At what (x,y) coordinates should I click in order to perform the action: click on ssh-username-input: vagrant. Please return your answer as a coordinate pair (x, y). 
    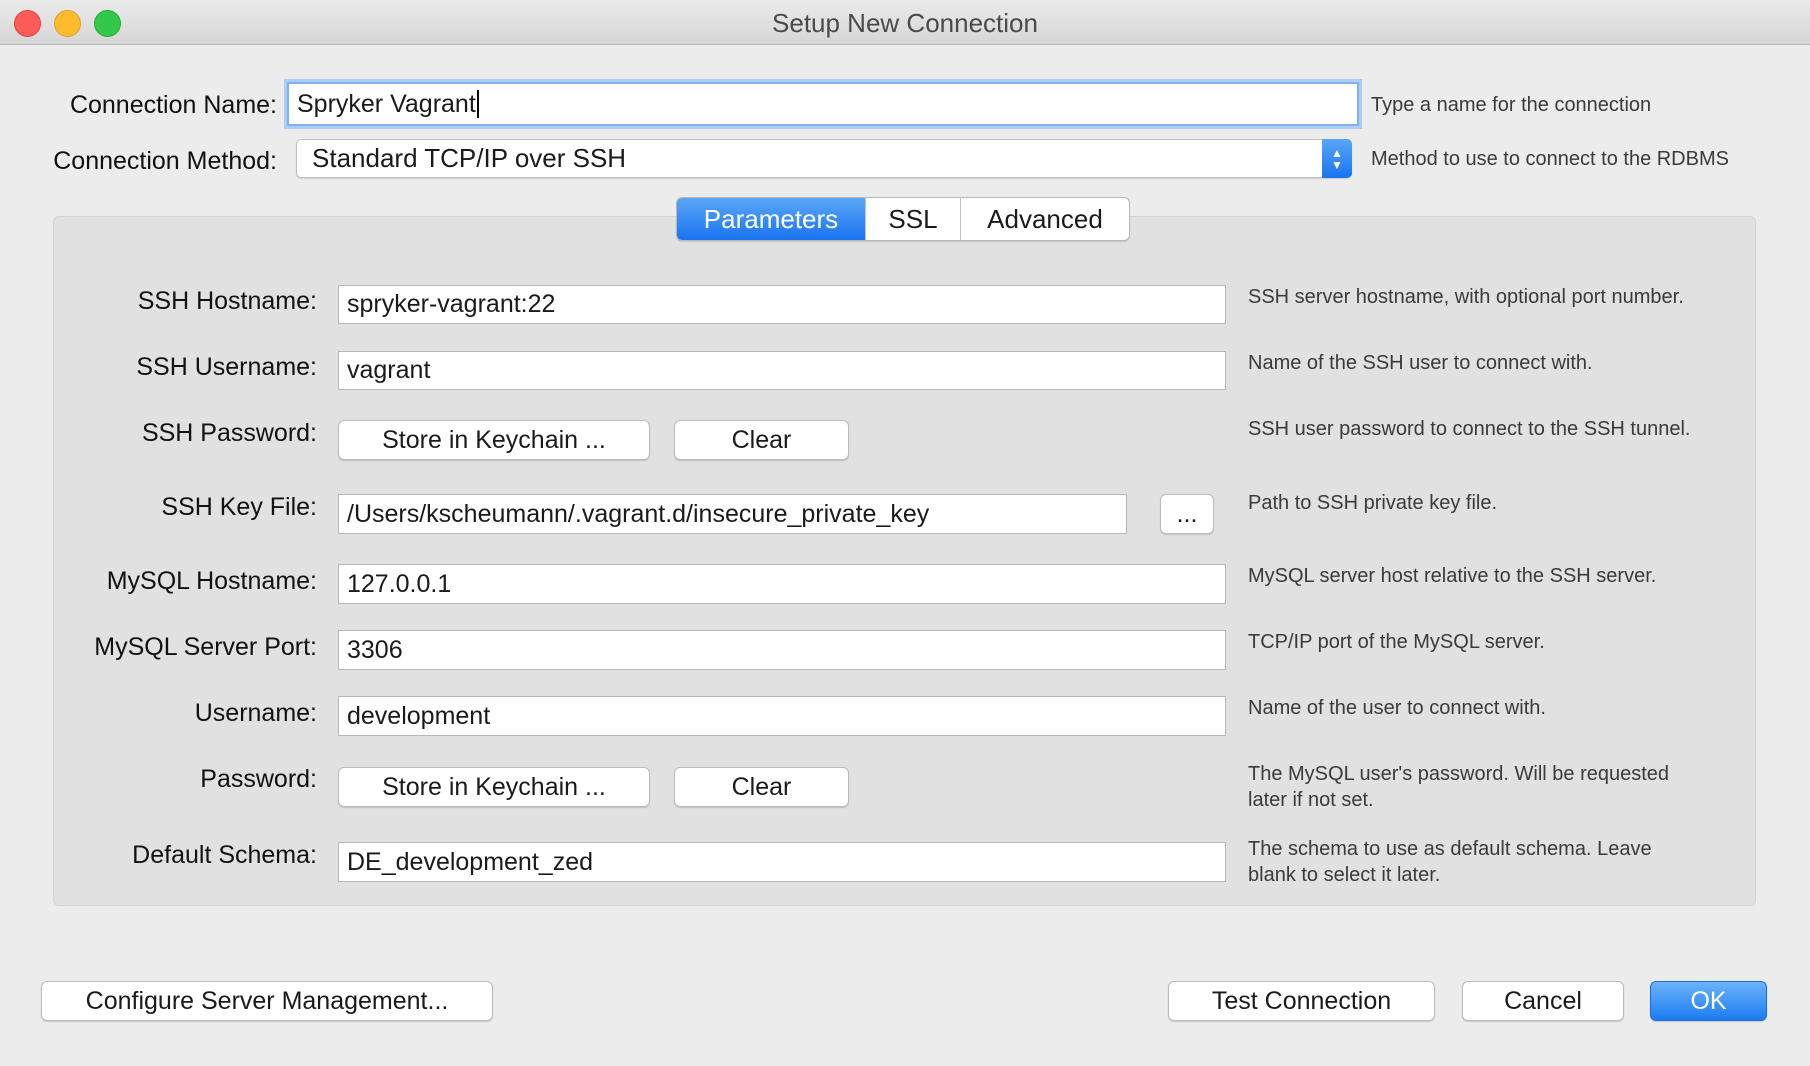
    Looking at the image, I should click on (782, 370).